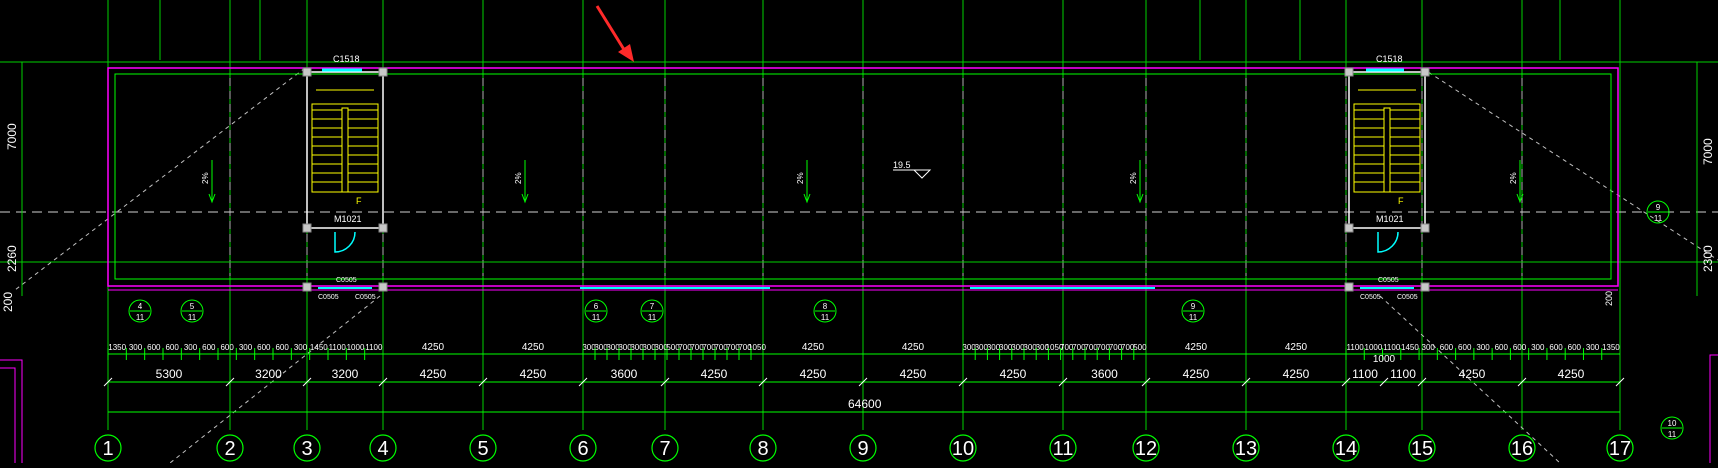  I want to click on axis-label-10: 10, so click(963, 449).